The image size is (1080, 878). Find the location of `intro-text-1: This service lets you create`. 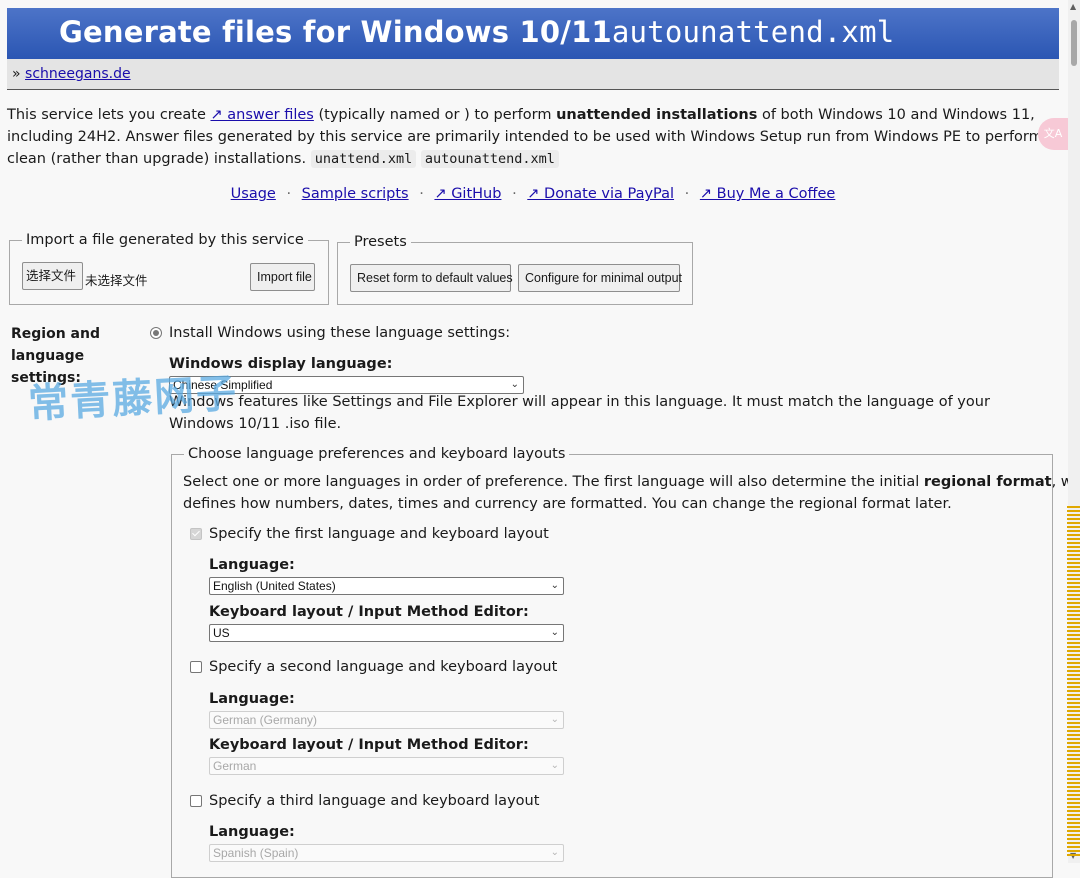

intro-text-1: This service lets you create is located at coordinates (109, 115).